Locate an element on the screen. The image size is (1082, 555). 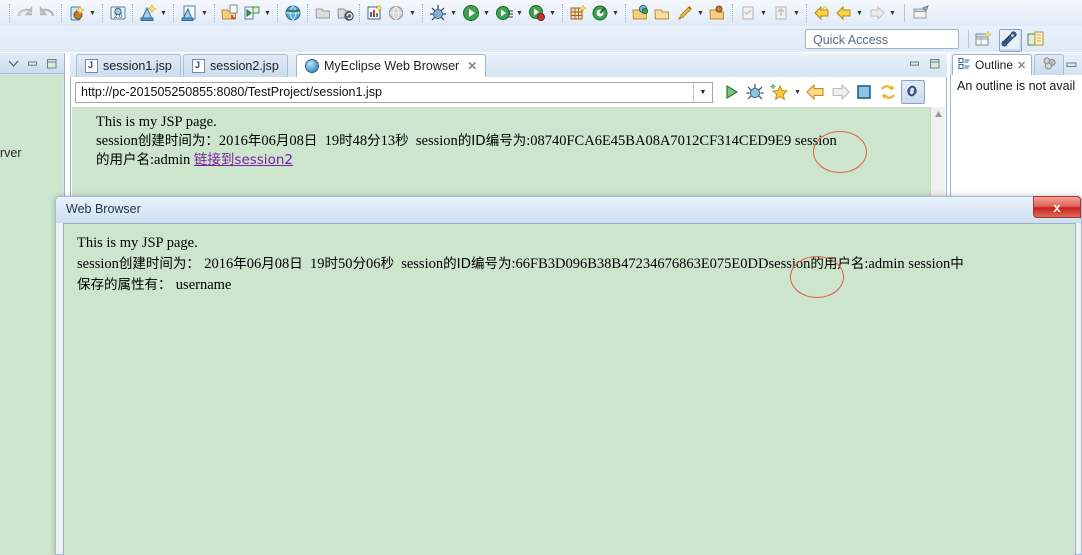
toolbar-button-new-wizard-alt: ▼ is located at coordinates (194, 13).